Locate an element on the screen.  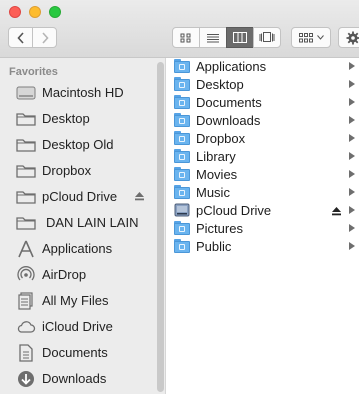
list-view-icon is located at coordinates (213, 37).